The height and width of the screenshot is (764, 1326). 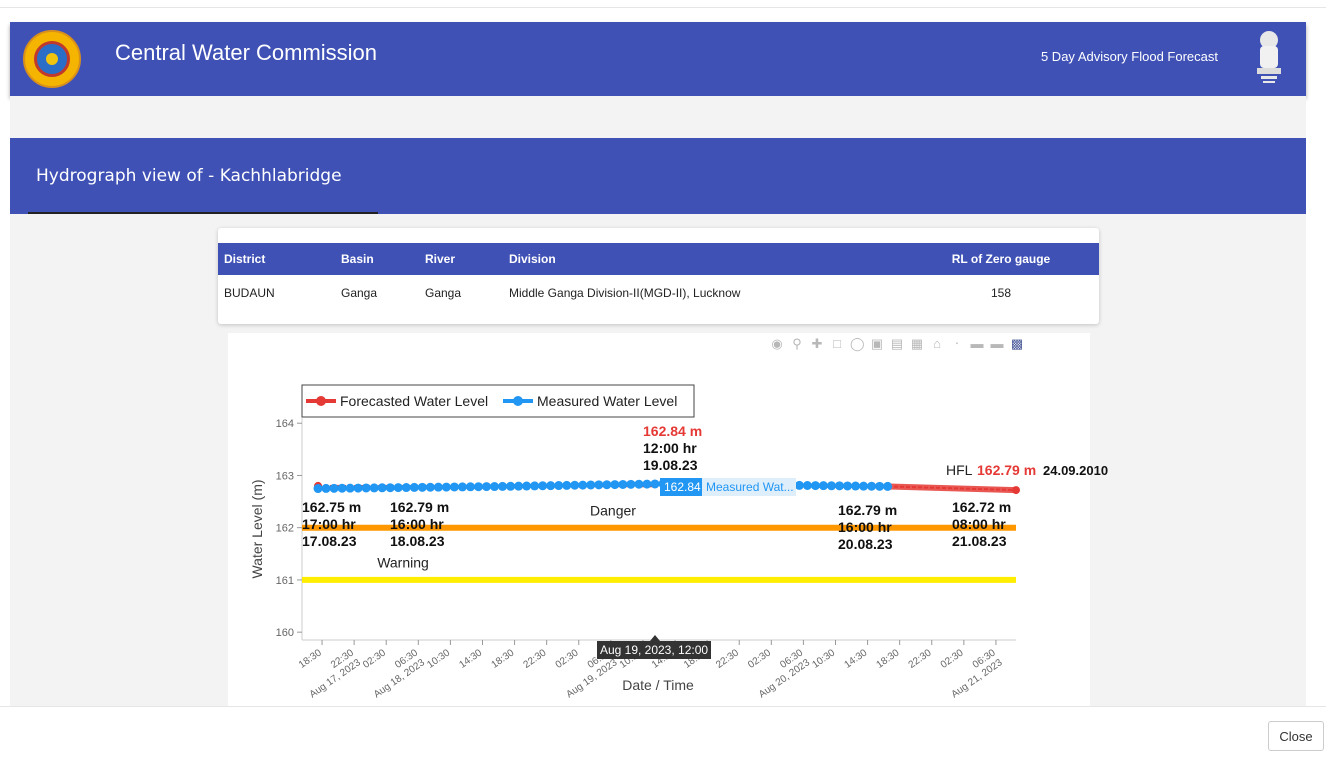 What do you see at coordinates (359, 293) in the screenshot?
I see `cell-basin: Ganga` at bounding box center [359, 293].